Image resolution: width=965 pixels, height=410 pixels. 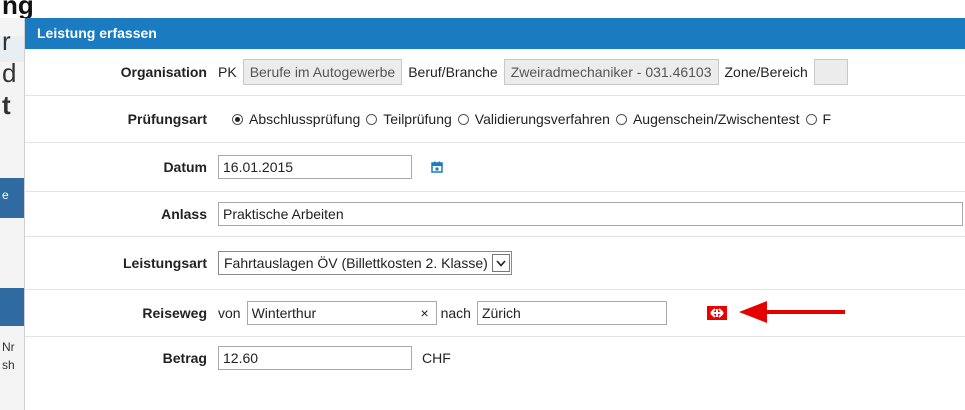 I want to click on radio-other: F, so click(x=818, y=119).